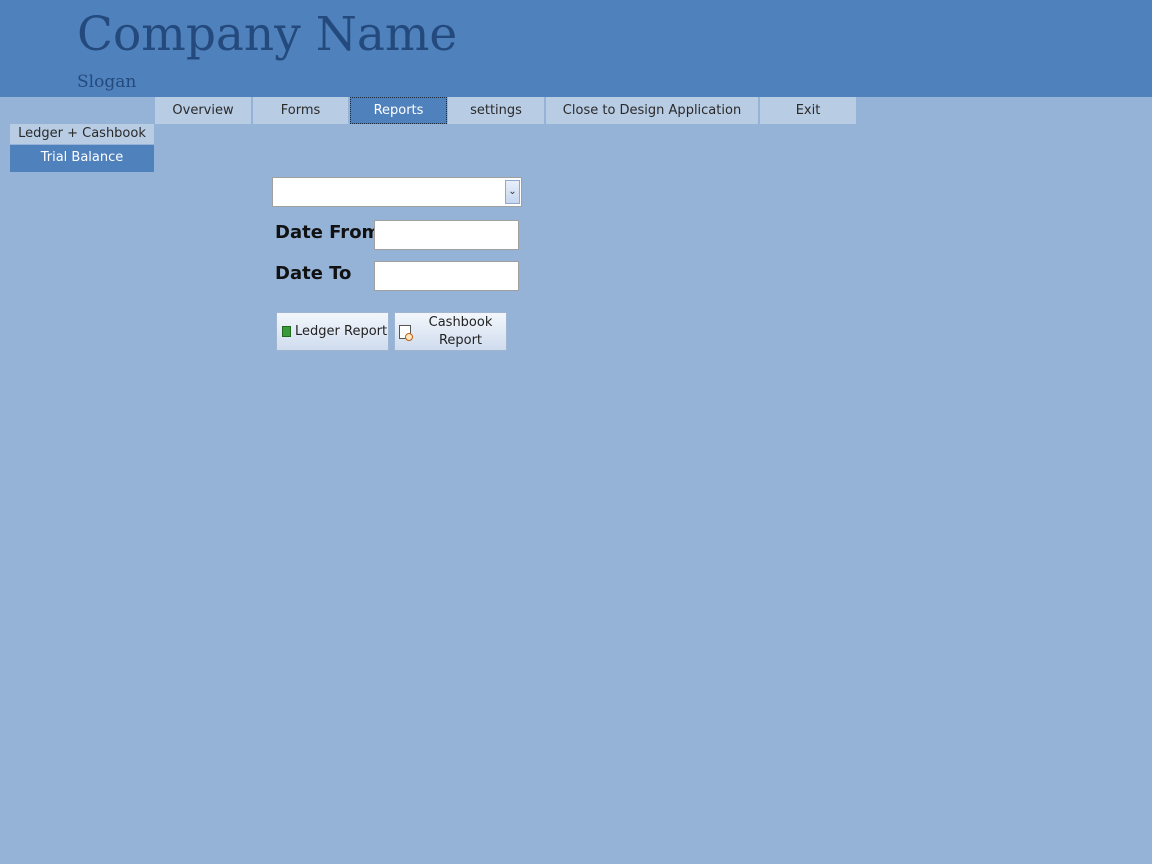  What do you see at coordinates (82, 158) in the screenshot?
I see `sidebar-item-trial-balance: Trial Balance` at bounding box center [82, 158].